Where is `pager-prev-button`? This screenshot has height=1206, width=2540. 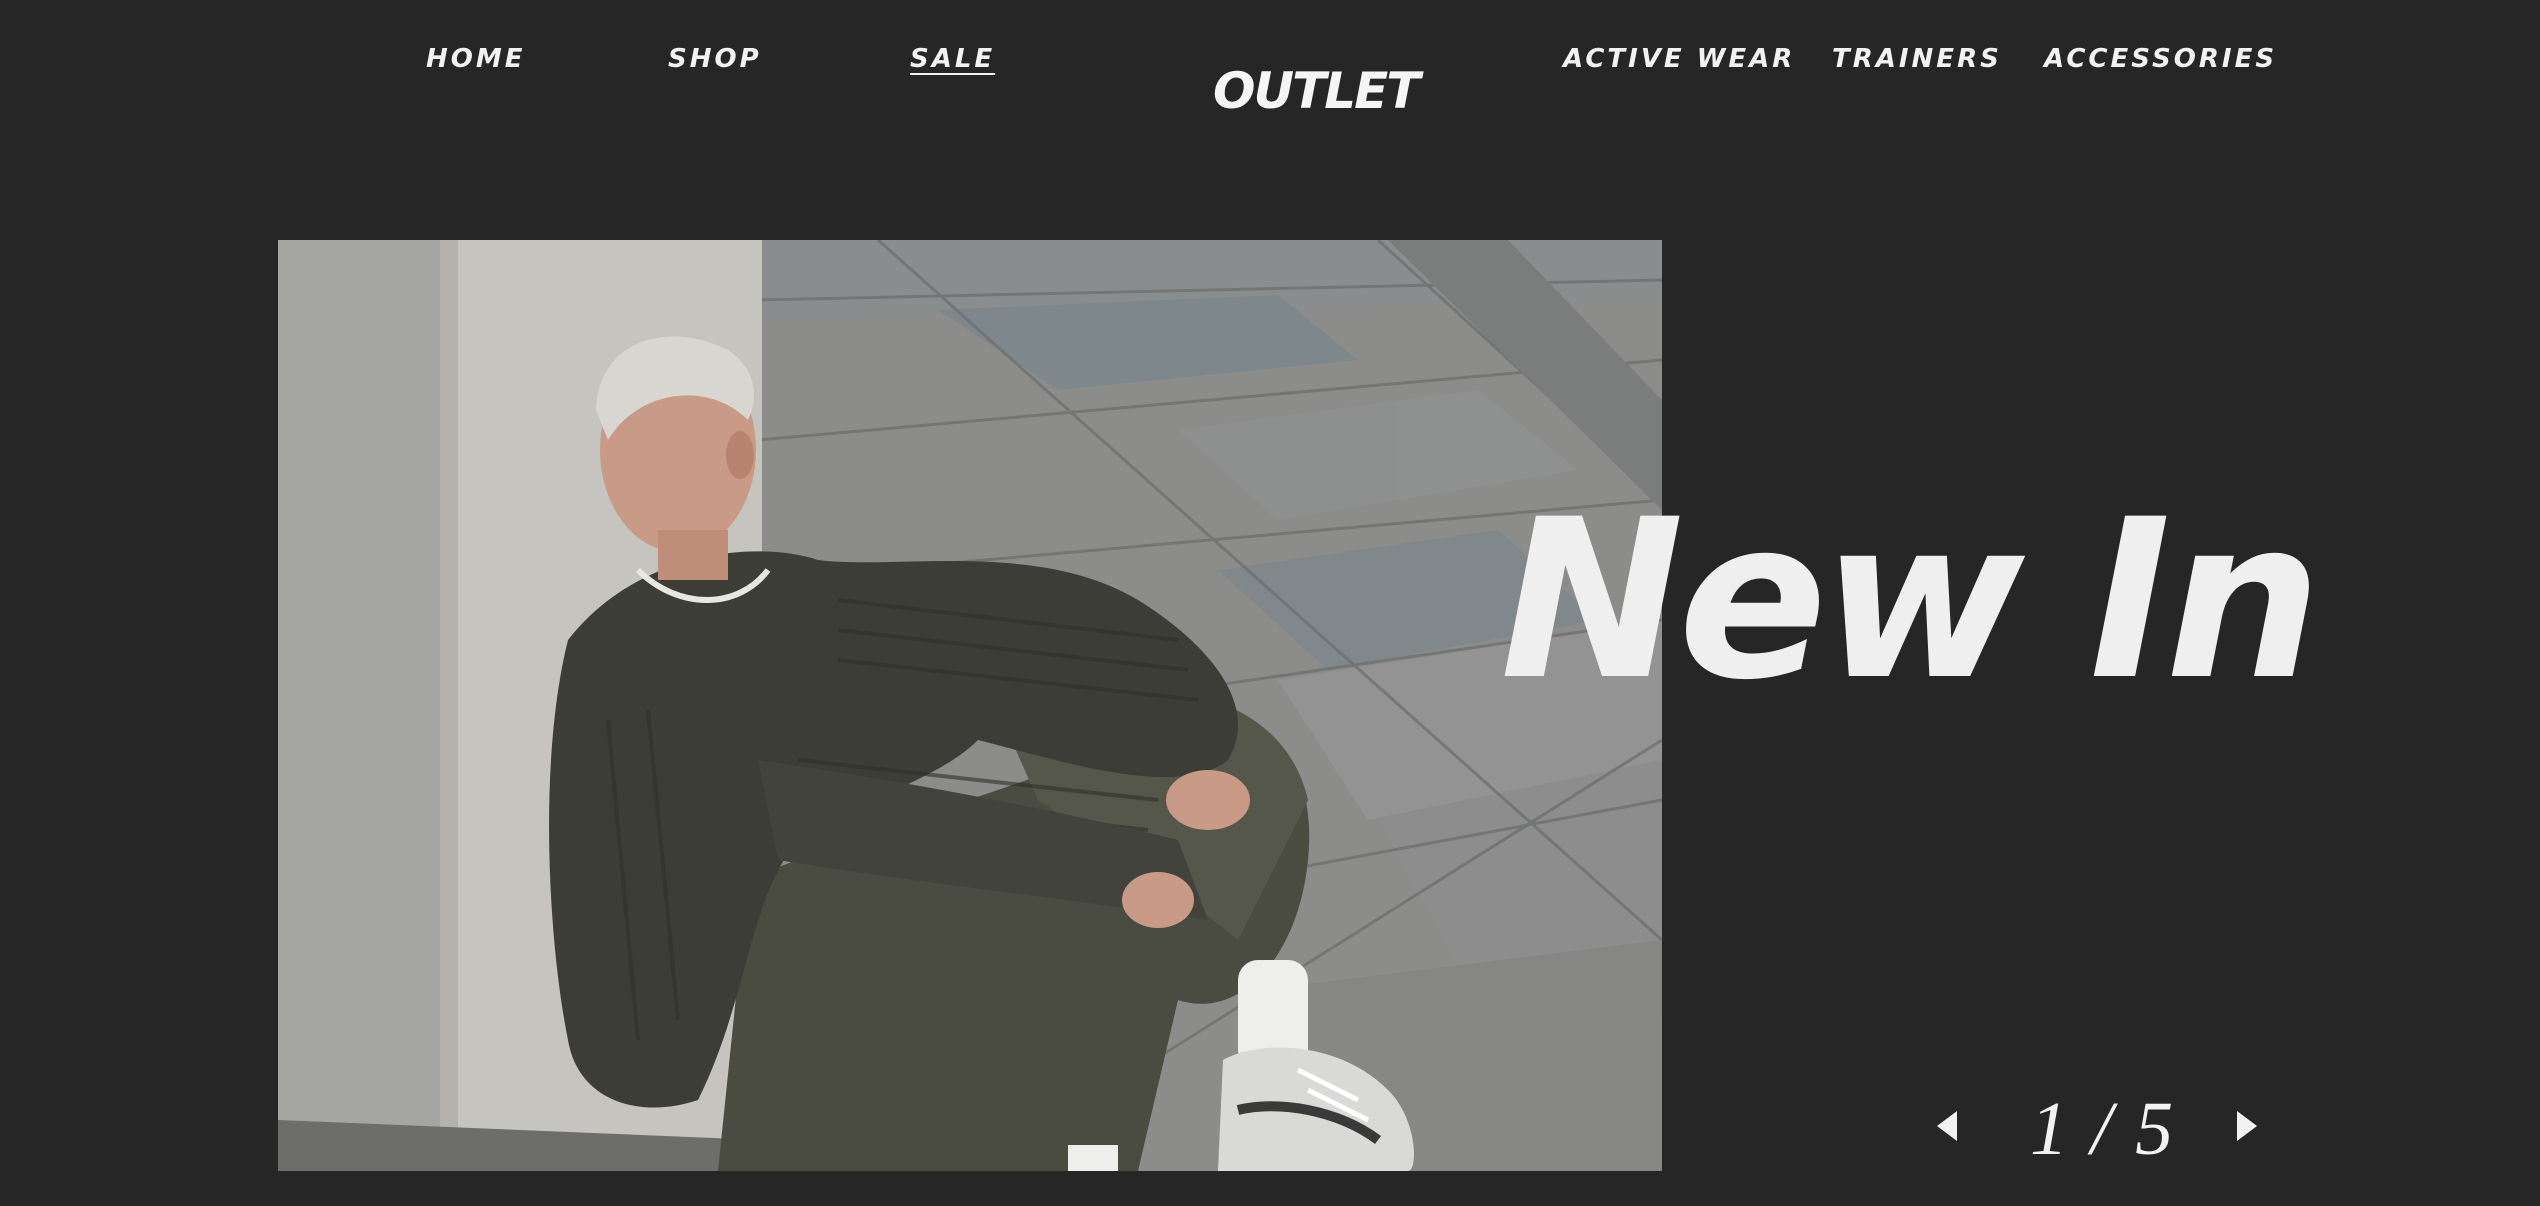 pager-prev-button is located at coordinates (1947, 1126).